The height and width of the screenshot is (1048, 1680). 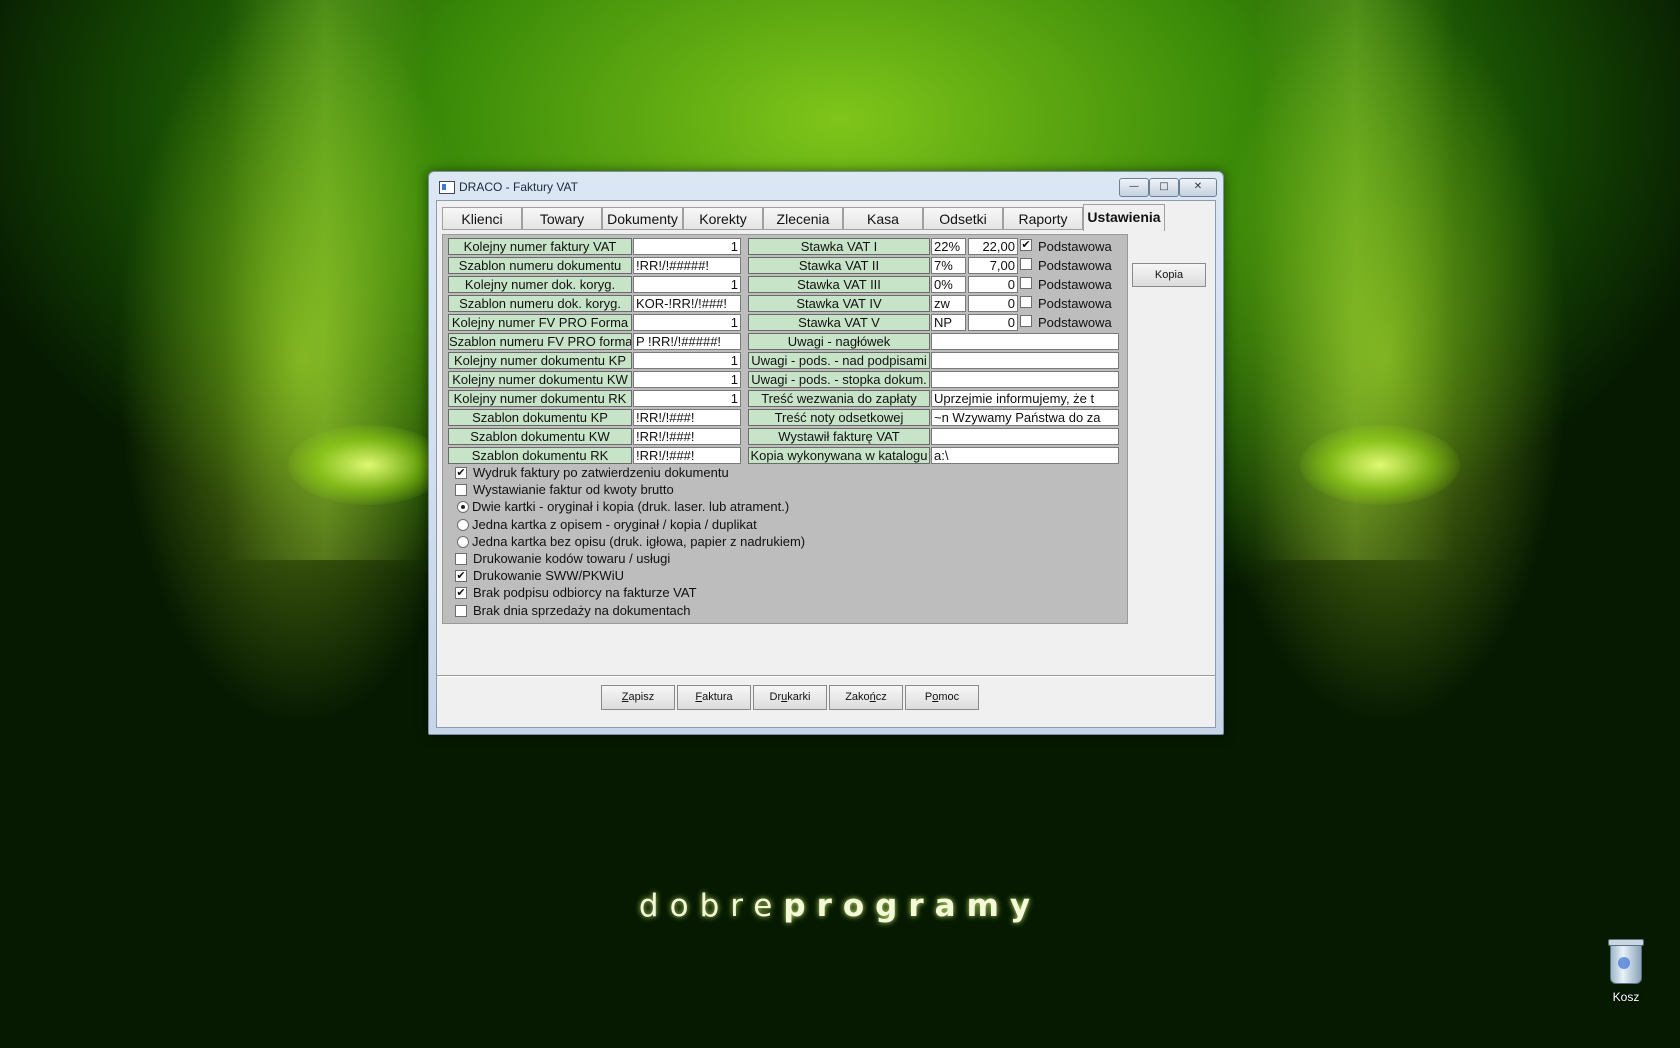 I want to click on field-label: Kolejny numer faktury VAT, so click(x=540, y=246).